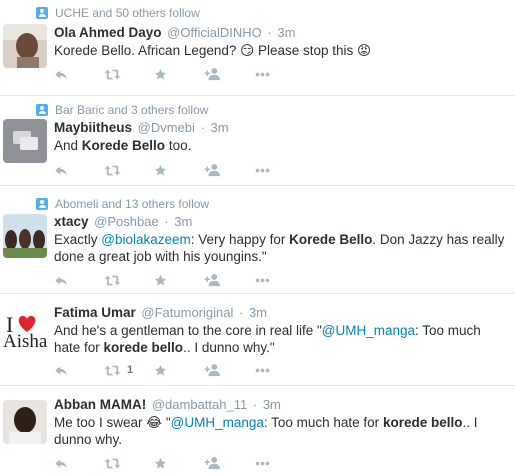  Describe the element at coordinates (95, 312) in the screenshot. I see `author-name: Fatima Umar` at that location.